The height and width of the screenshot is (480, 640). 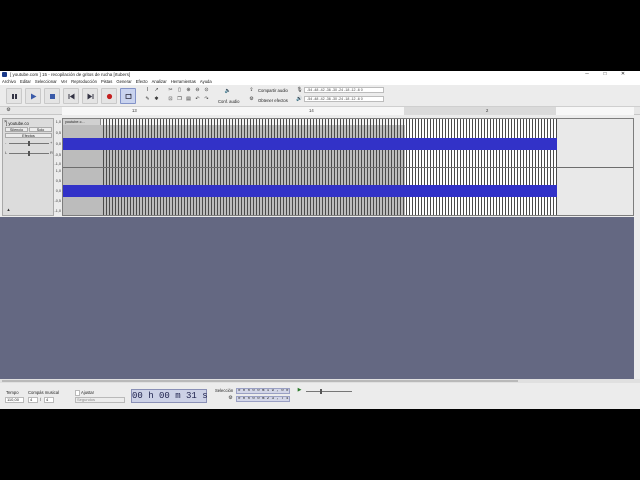 What do you see at coordinates (33, 400) in the screenshot?
I see `time-signature-numerator: 4` at bounding box center [33, 400].